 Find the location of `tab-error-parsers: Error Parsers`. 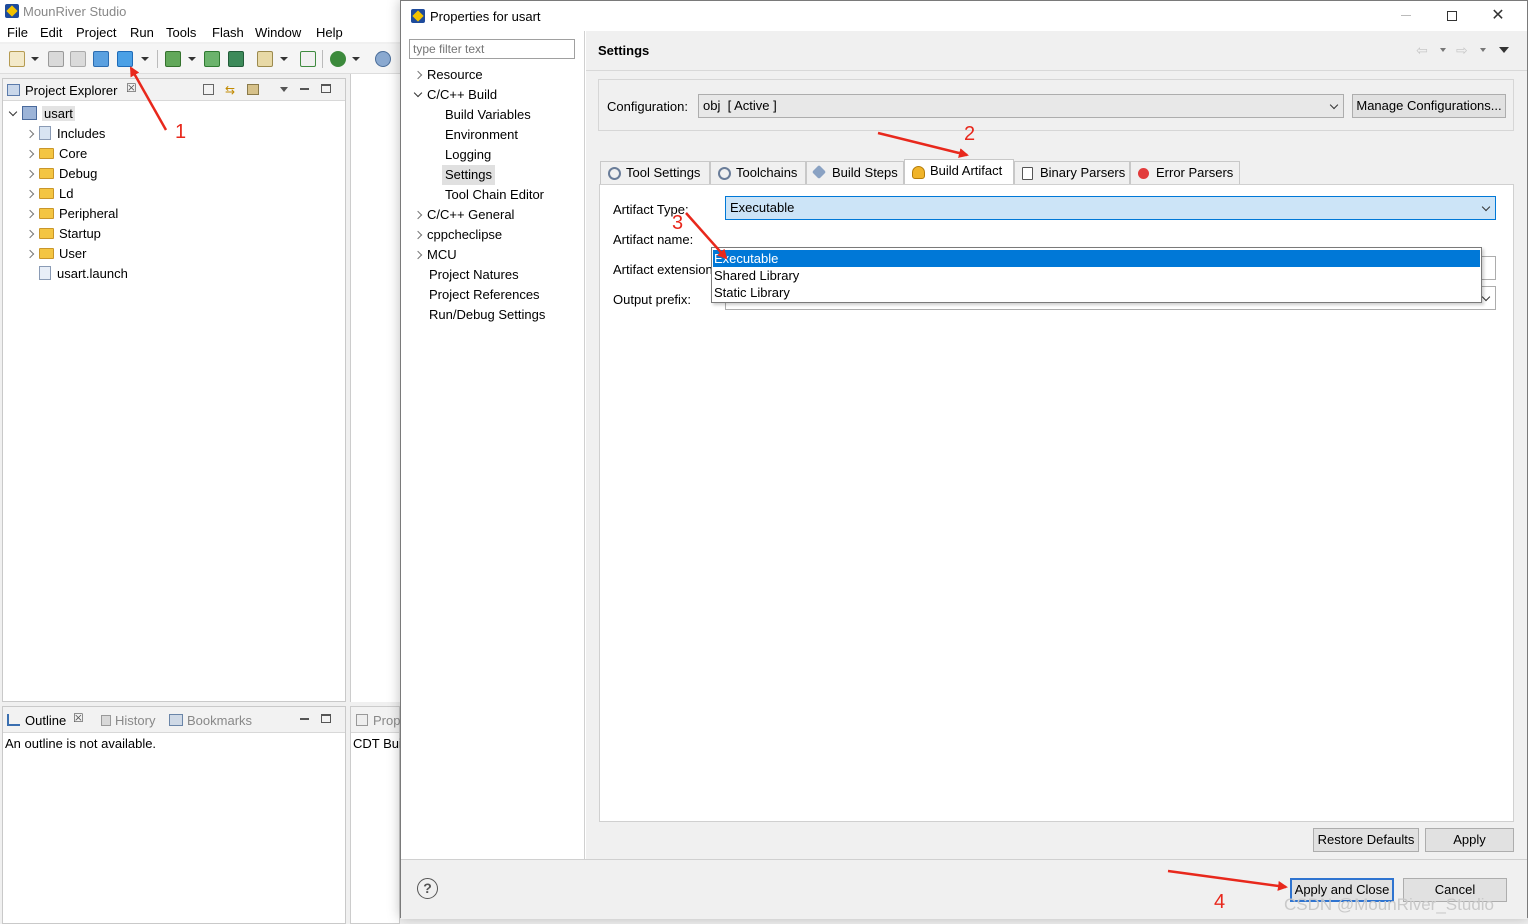

tab-error-parsers: Error Parsers is located at coordinates (1185, 172).